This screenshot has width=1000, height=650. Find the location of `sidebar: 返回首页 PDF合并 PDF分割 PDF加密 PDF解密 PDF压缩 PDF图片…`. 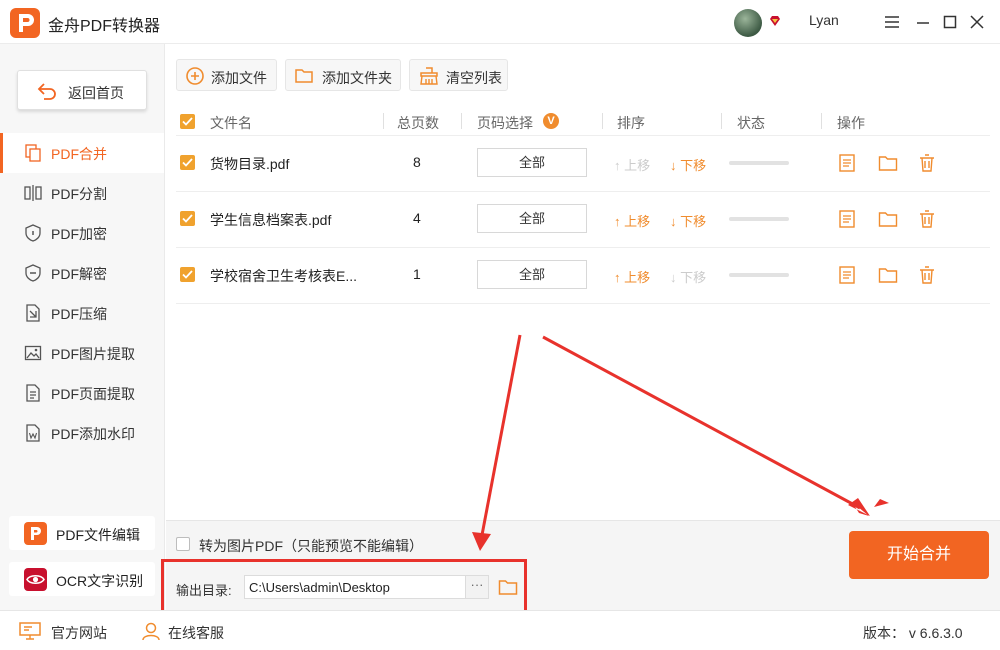

sidebar: 返回首页 PDF合并 PDF分割 PDF加密 PDF解密 PDF压缩 PDF图片… is located at coordinates (82, 327).